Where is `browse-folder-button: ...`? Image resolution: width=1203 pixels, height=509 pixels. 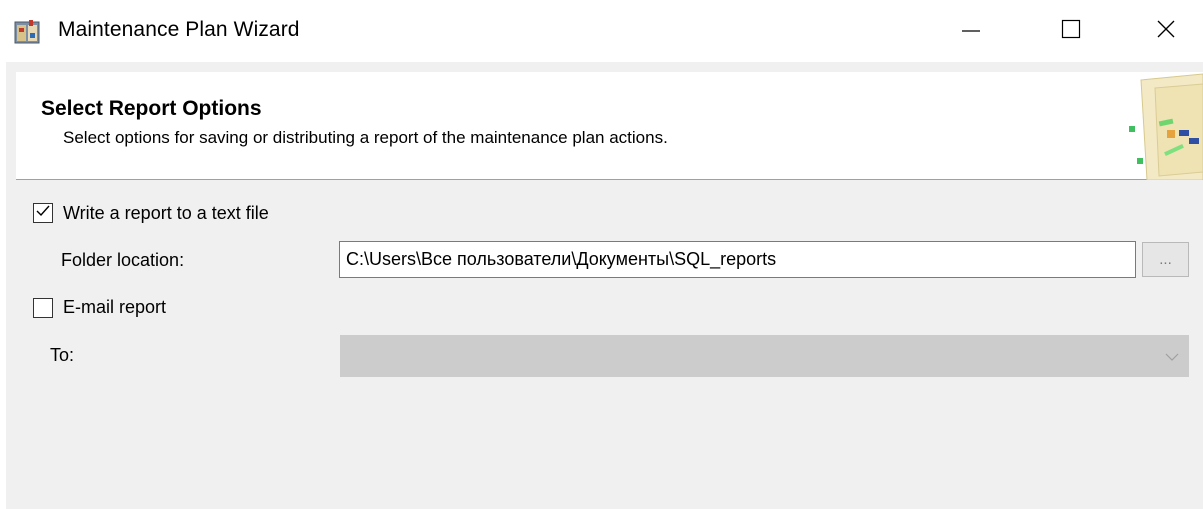 browse-folder-button: ... is located at coordinates (1165, 259).